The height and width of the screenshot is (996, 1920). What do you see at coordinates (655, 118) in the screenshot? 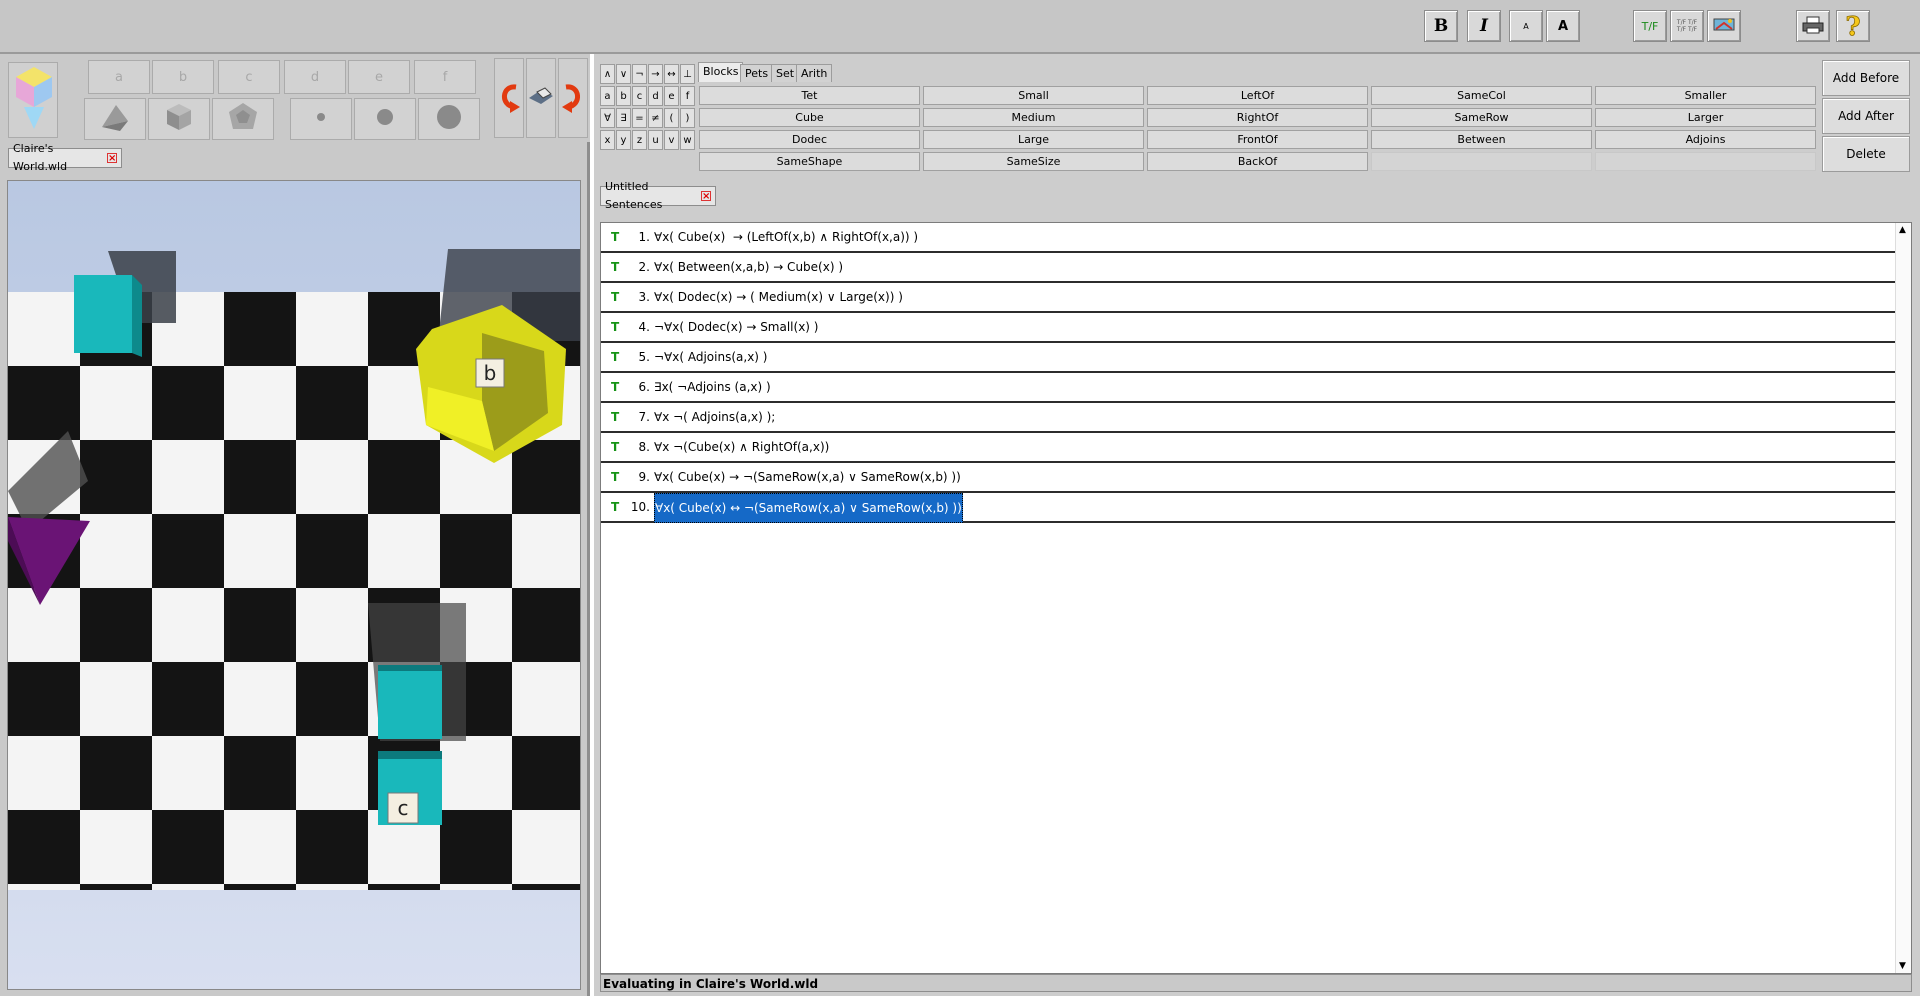
I see `symbol-button: ≠` at bounding box center [655, 118].